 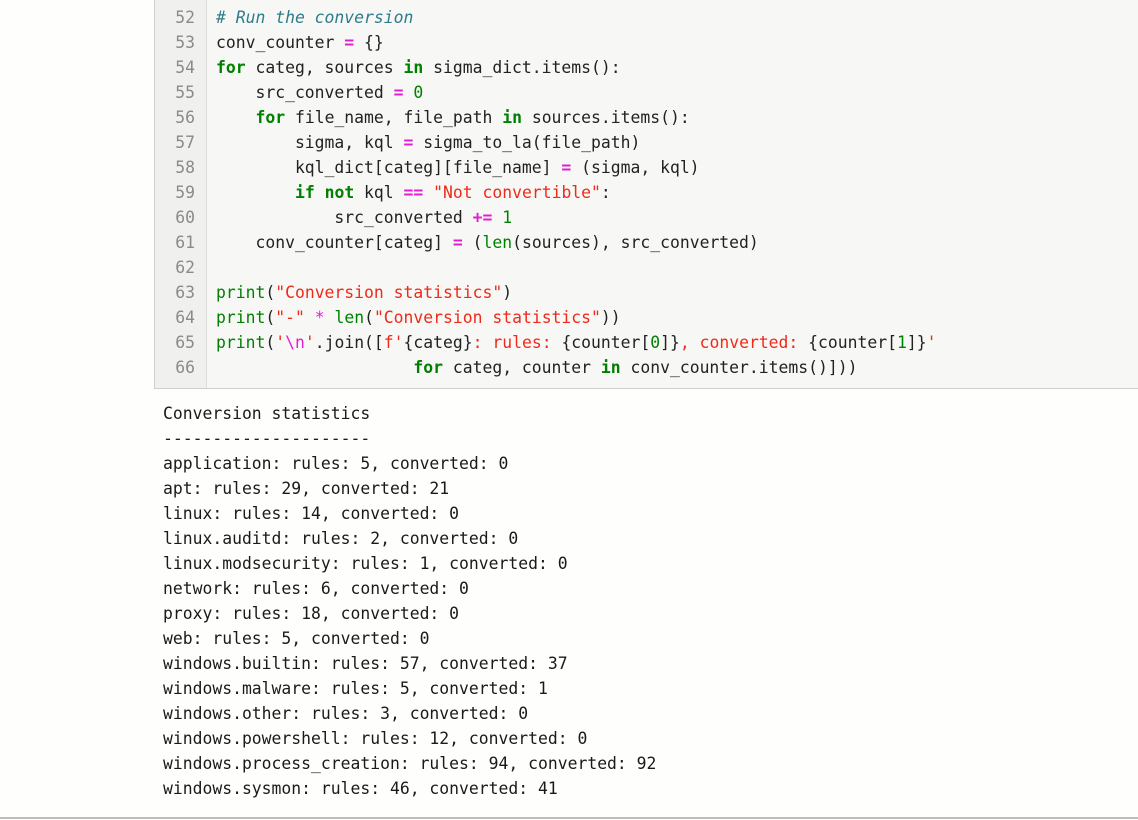 I want to click on code-token: .join([, so click(x=349, y=342).